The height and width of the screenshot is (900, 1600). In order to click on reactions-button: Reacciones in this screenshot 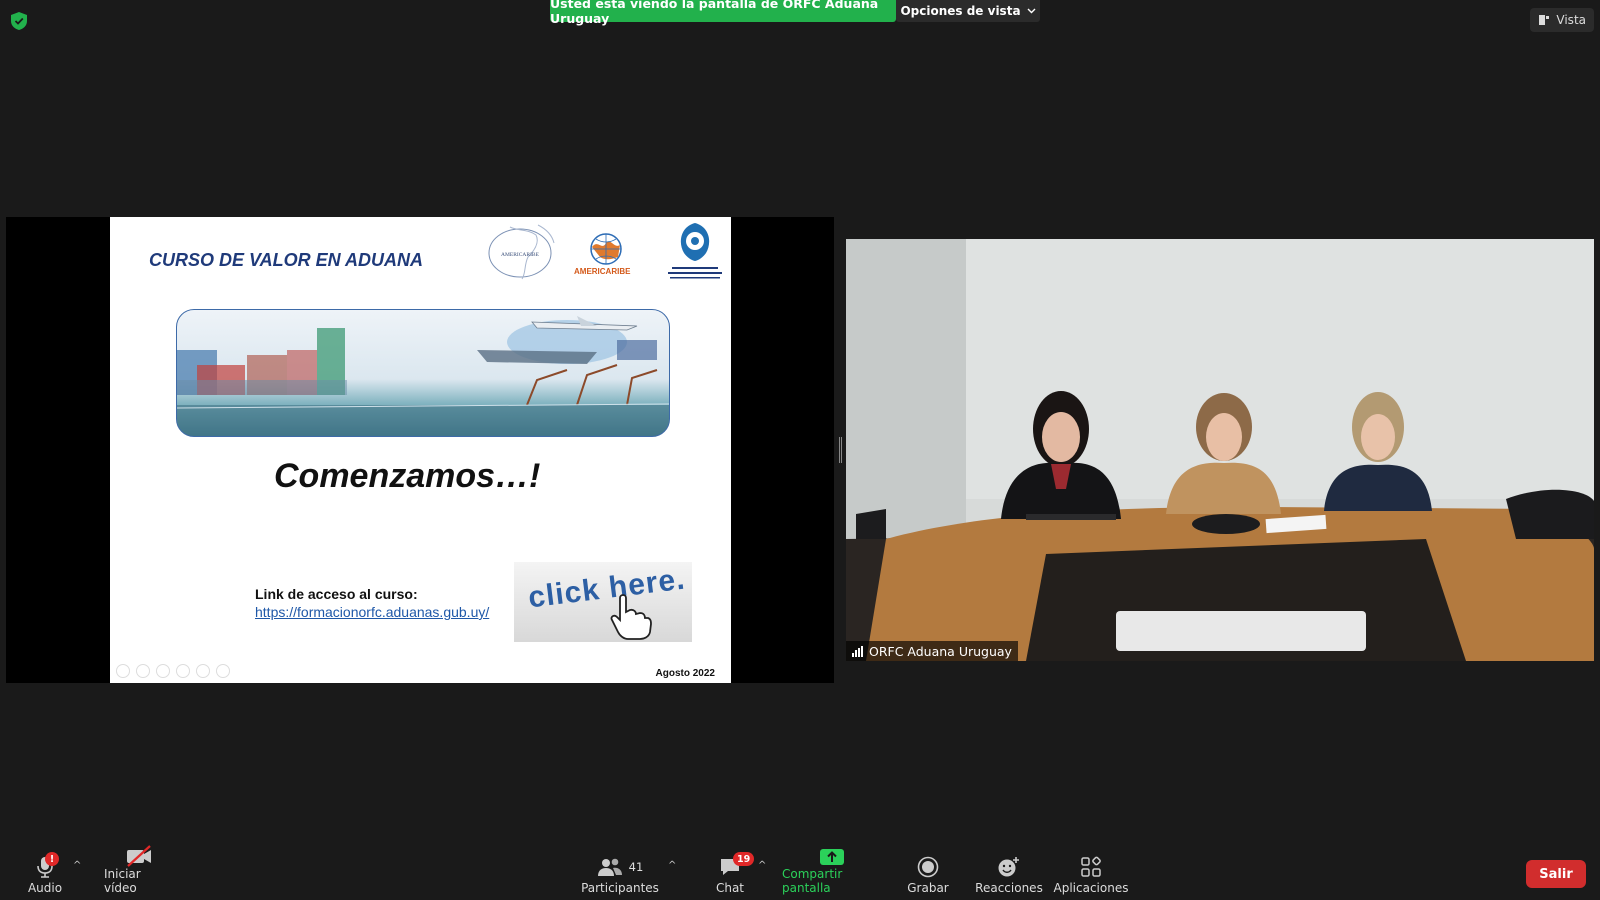, I will do `click(1009, 874)`.